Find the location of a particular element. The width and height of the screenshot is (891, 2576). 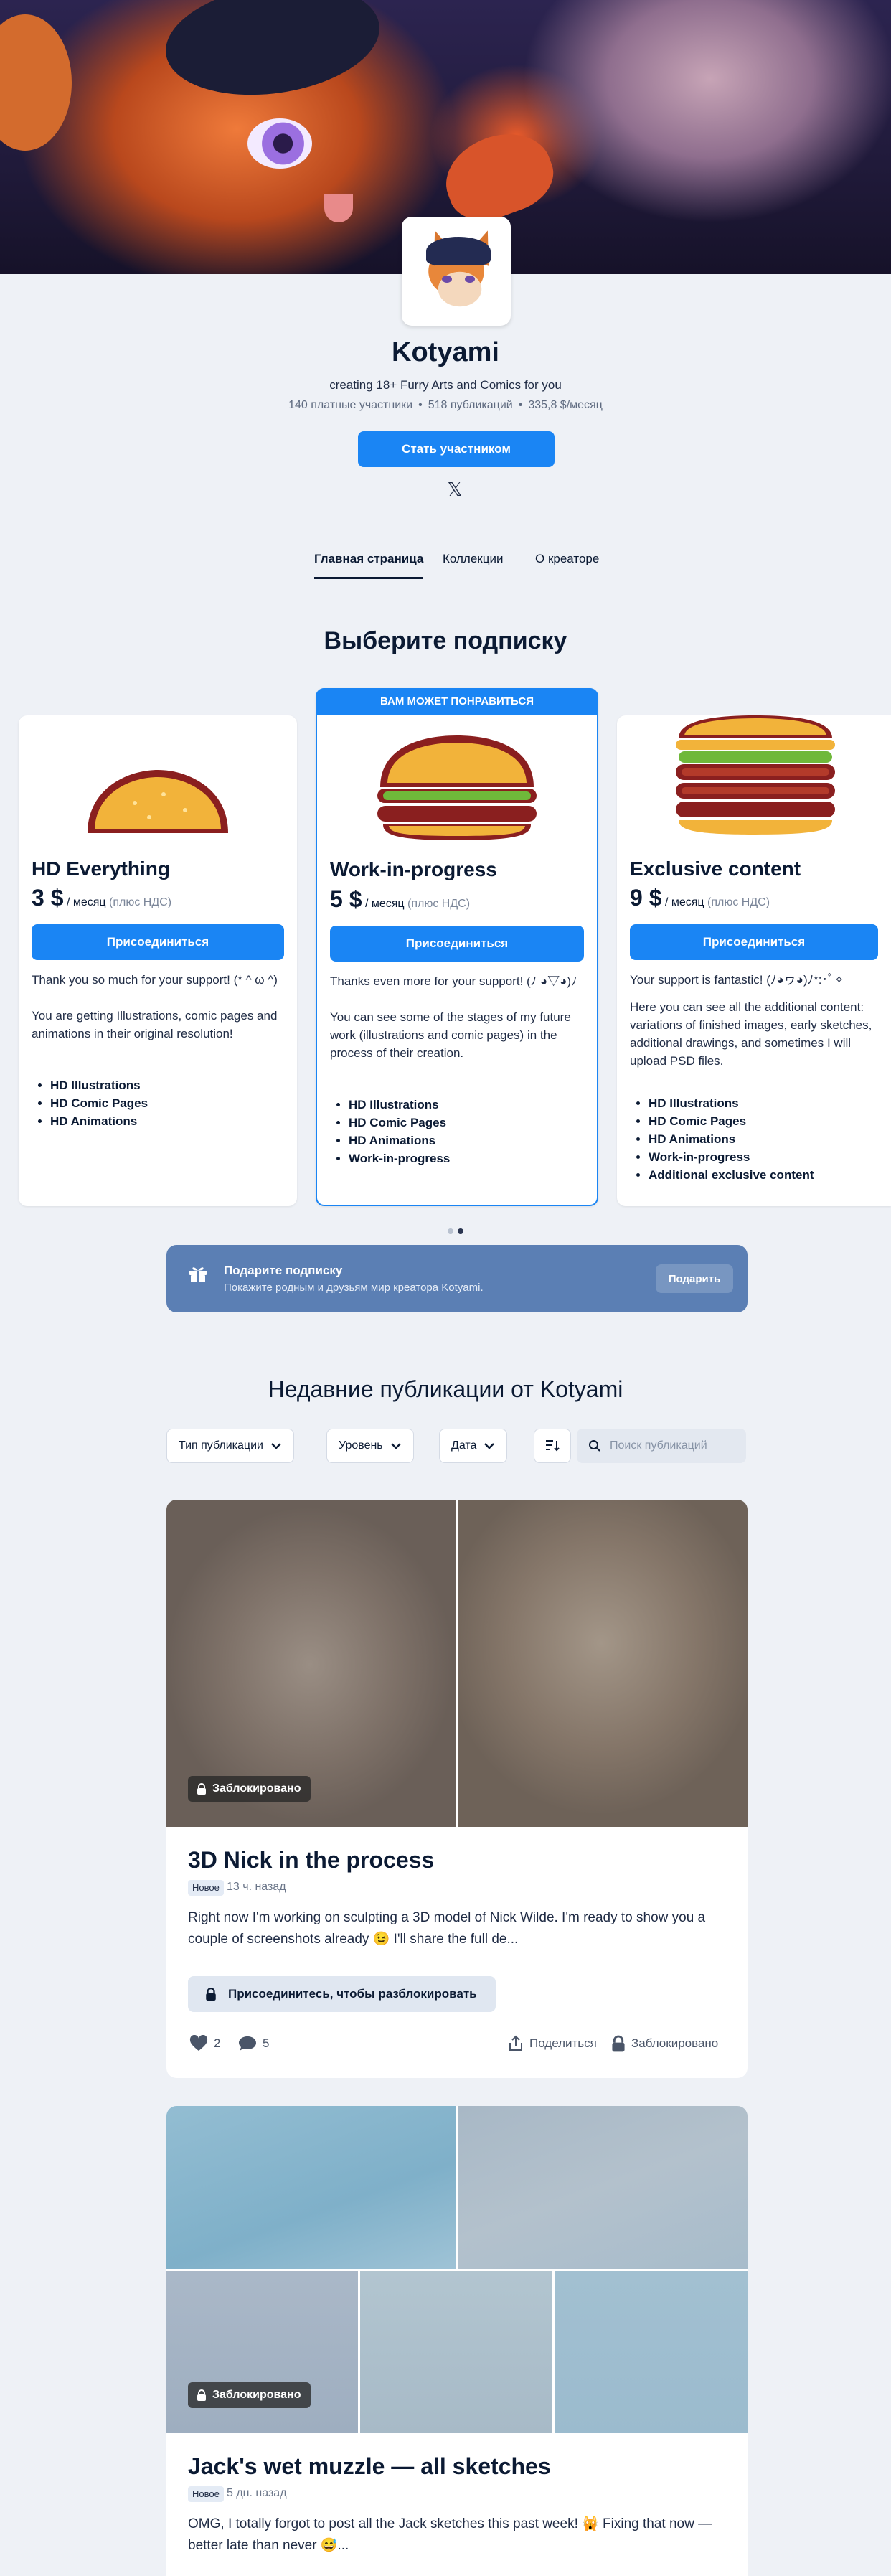

tier-filter: Уровень is located at coordinates (370, 1446).